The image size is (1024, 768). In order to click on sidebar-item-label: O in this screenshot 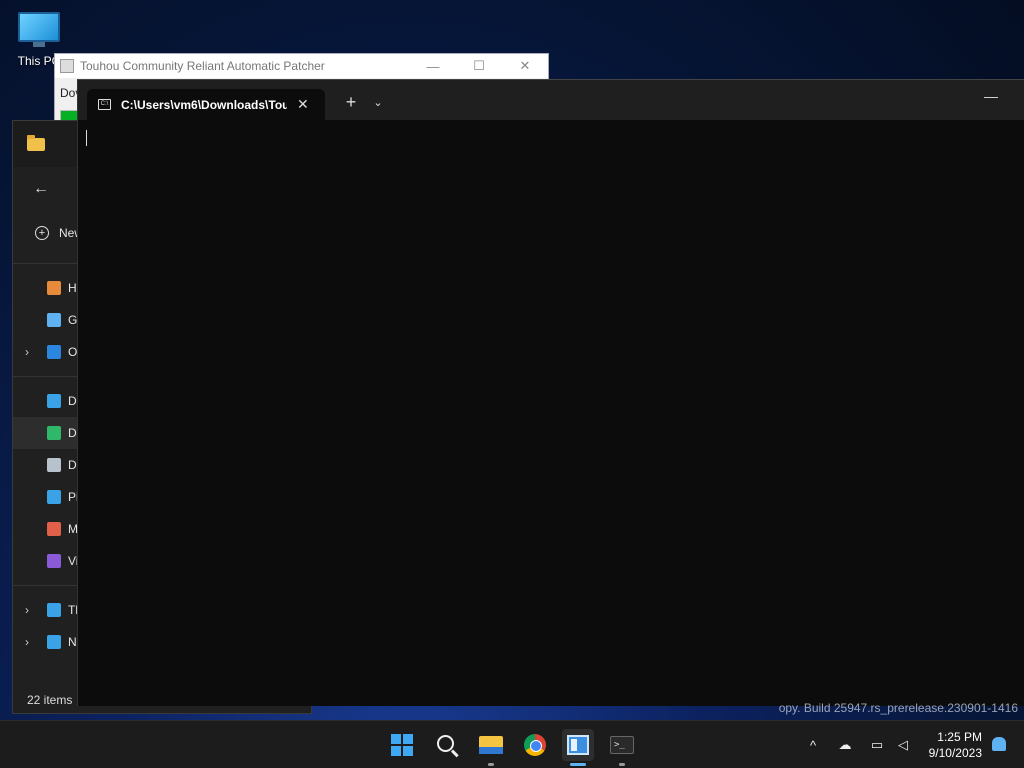, I will do `click(73, 352)`.